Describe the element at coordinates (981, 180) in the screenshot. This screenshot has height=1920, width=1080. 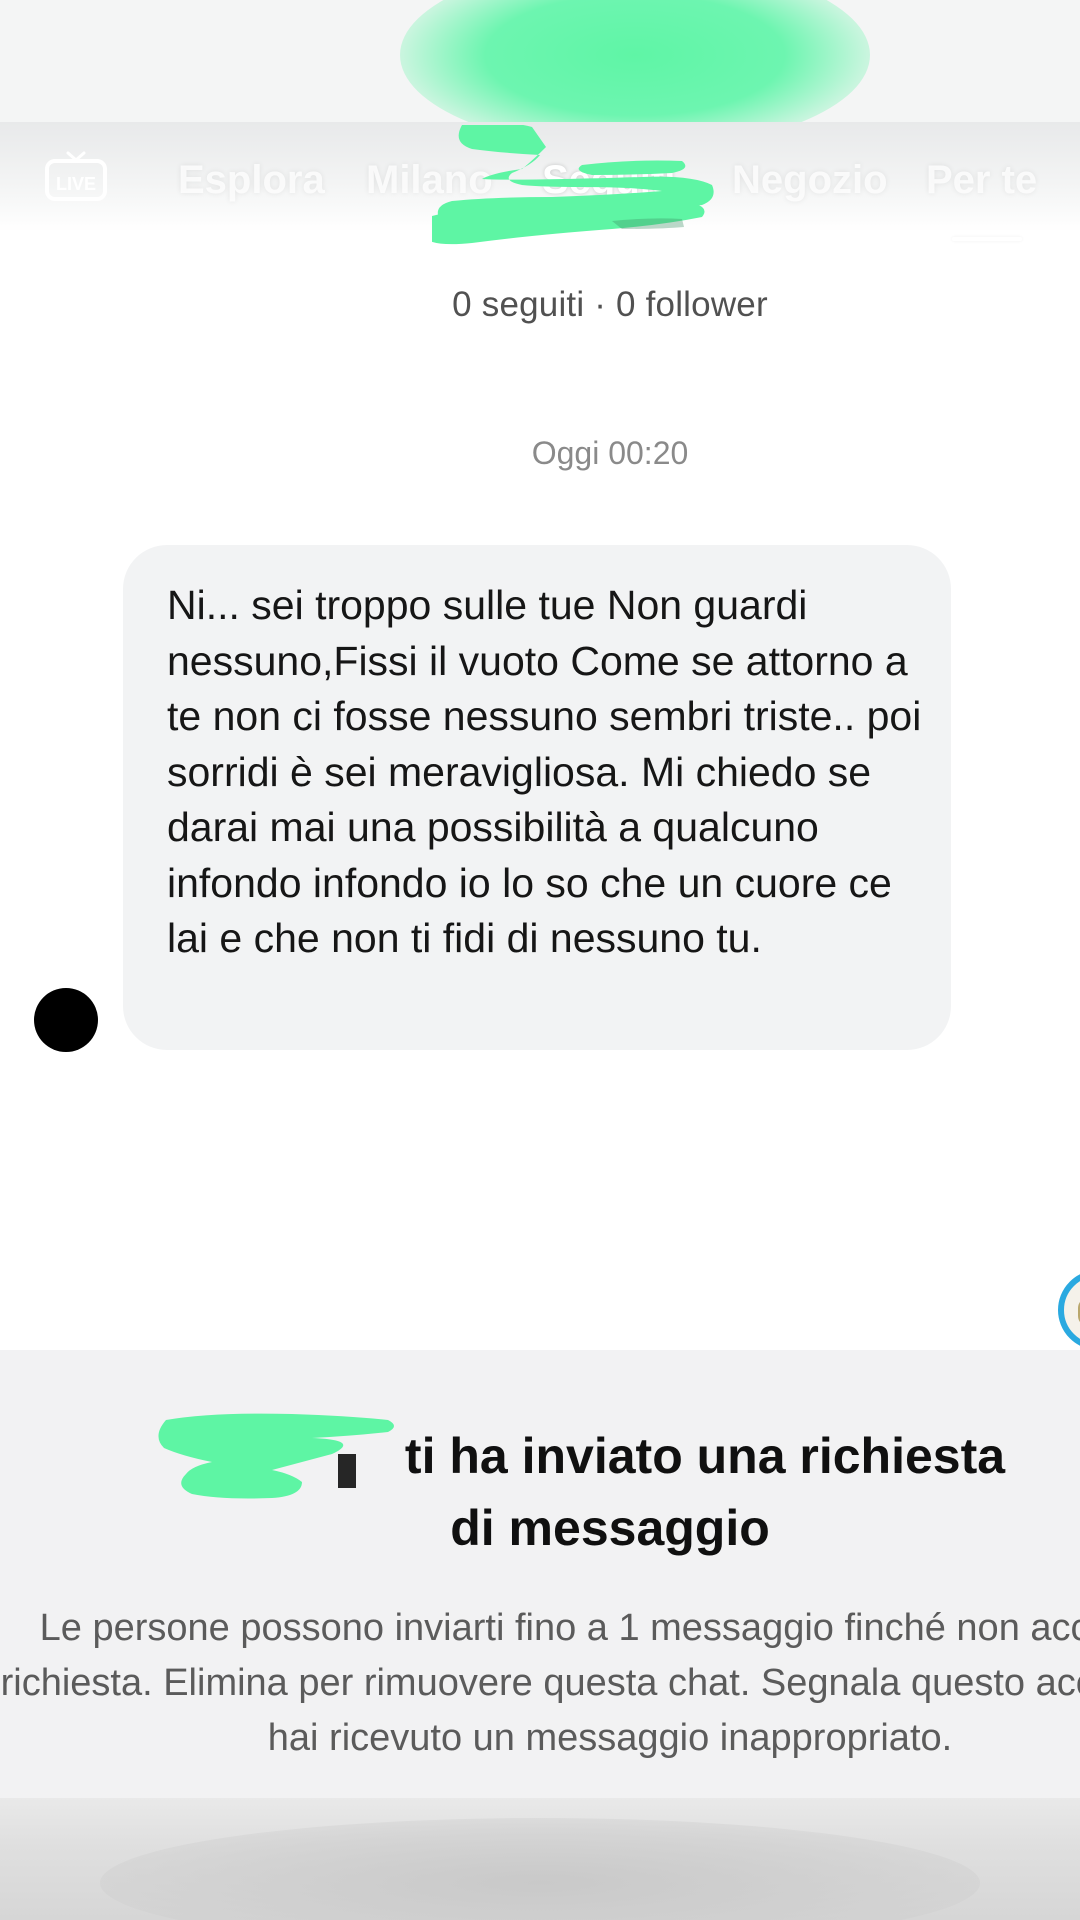
I see `tab-per-te: Per te` at that location.